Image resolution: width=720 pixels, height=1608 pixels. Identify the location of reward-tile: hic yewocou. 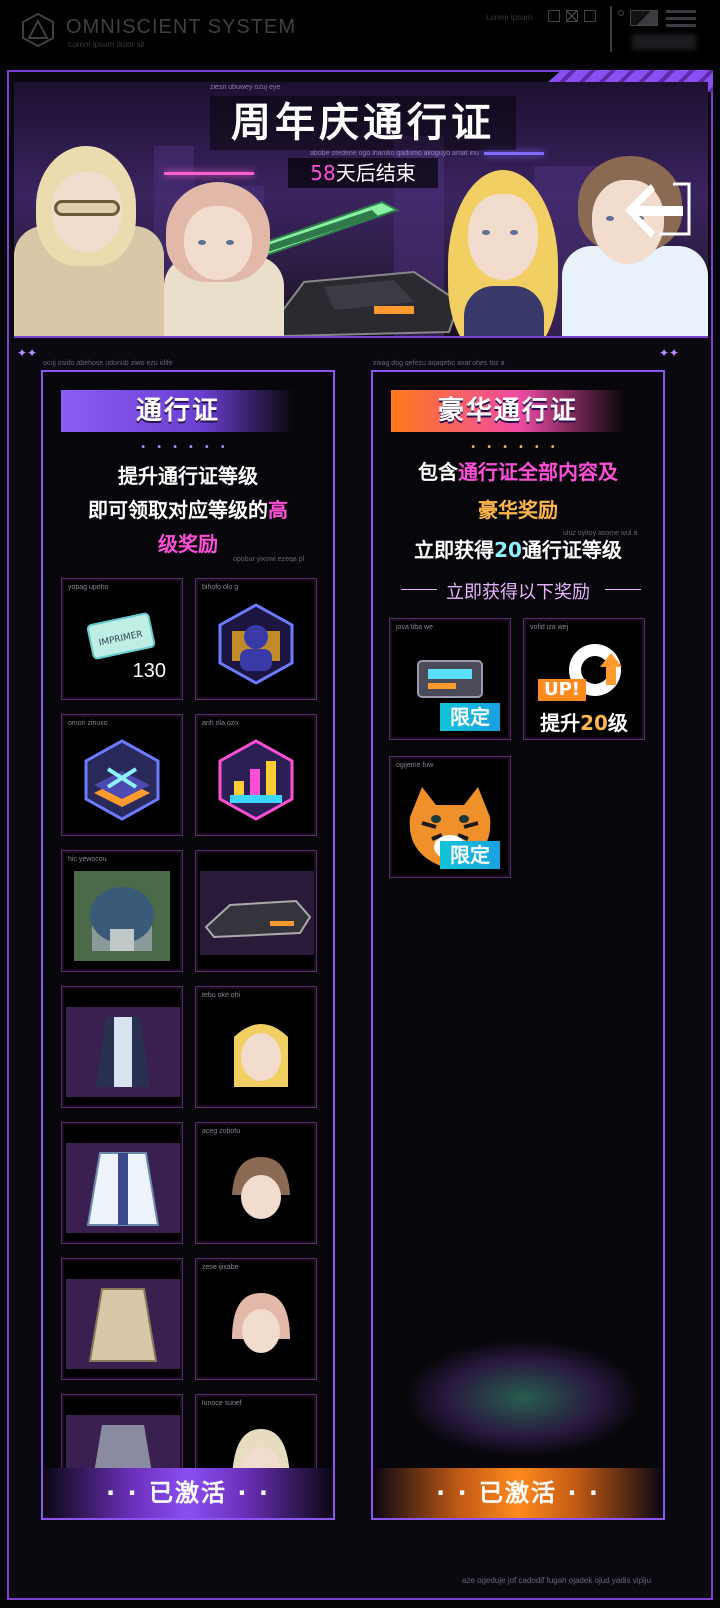
(122, 911).